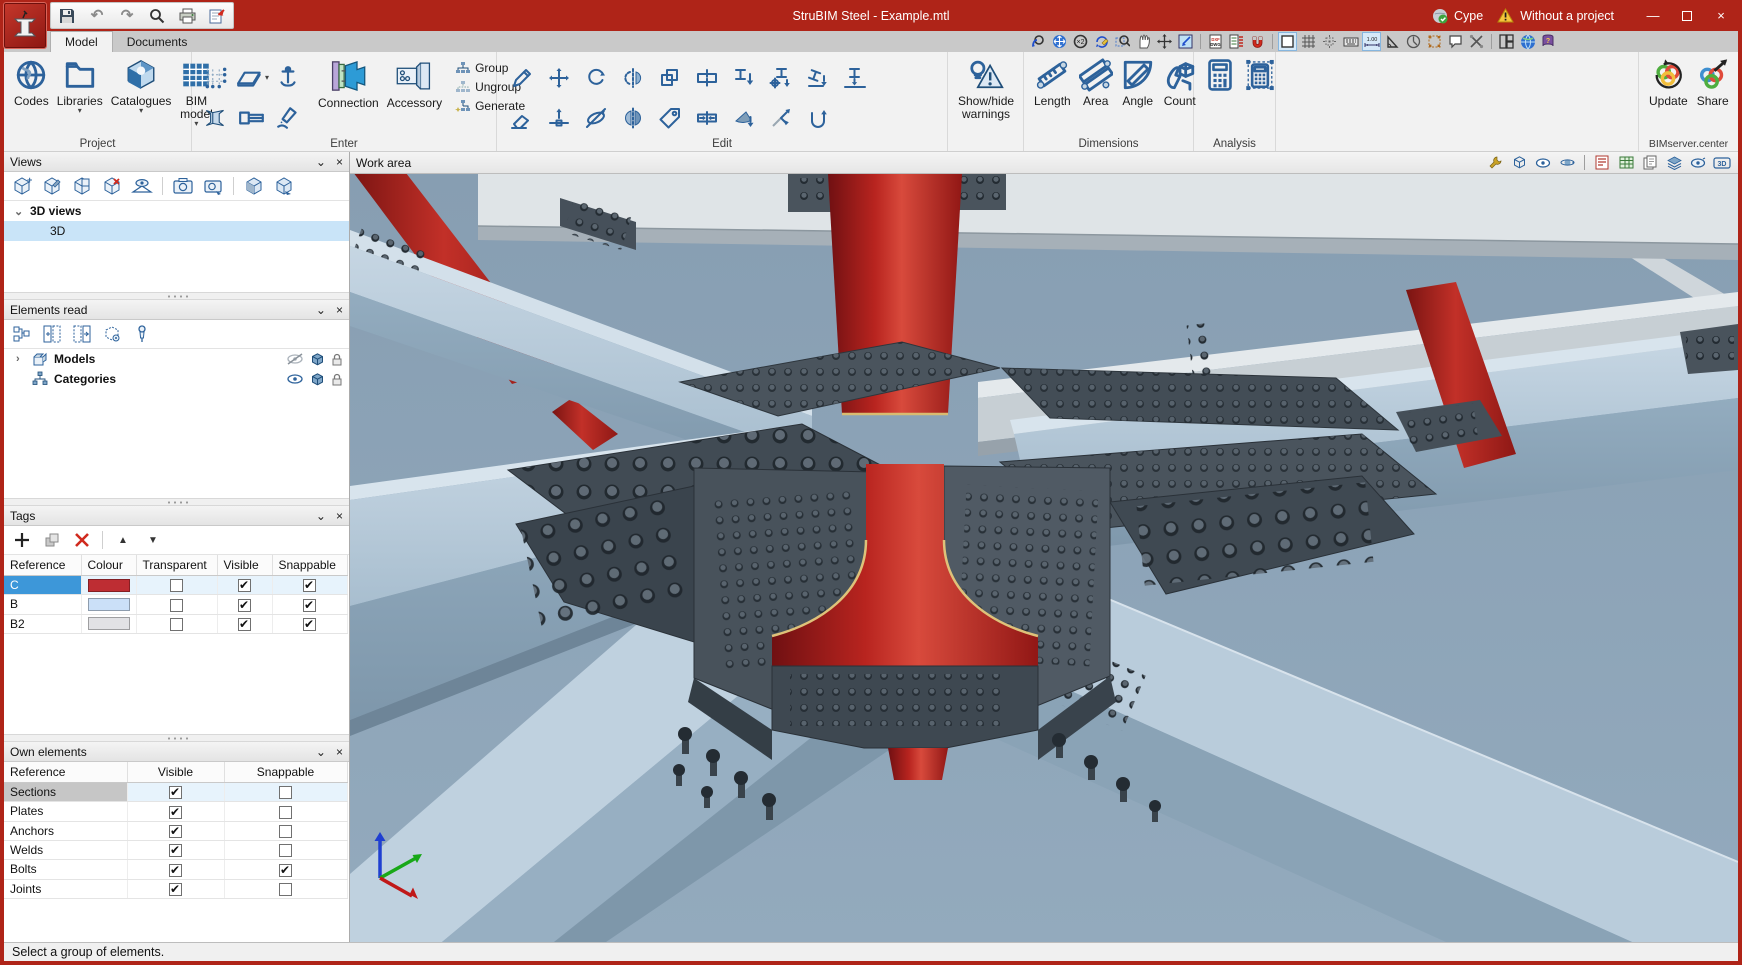 The height and width of the screenshot is (965, 1742). Describe the element at coordinates (288, 118) in the screenshot. I see `insert-weld-button` at that location.